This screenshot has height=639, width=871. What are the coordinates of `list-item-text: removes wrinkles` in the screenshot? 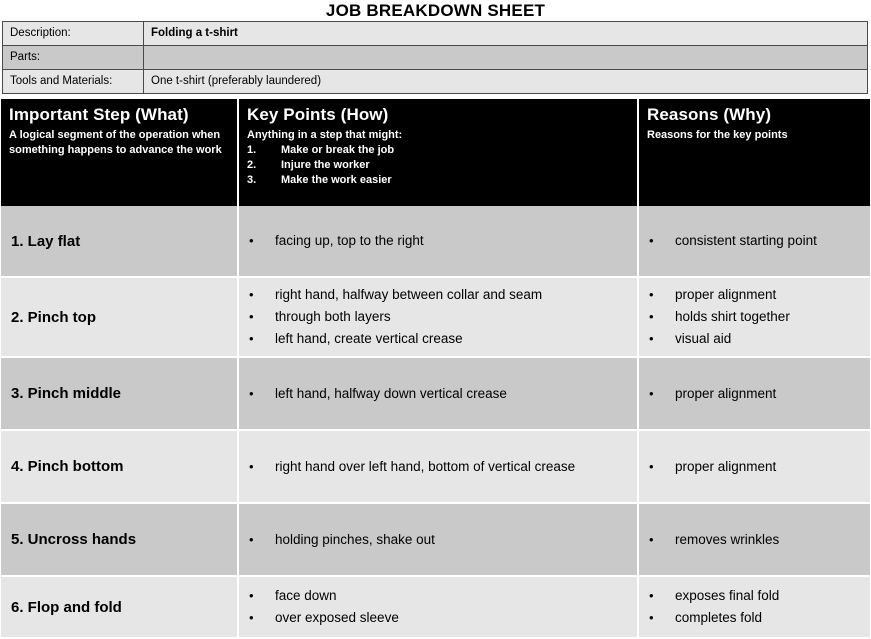 It's located at (727, 539).